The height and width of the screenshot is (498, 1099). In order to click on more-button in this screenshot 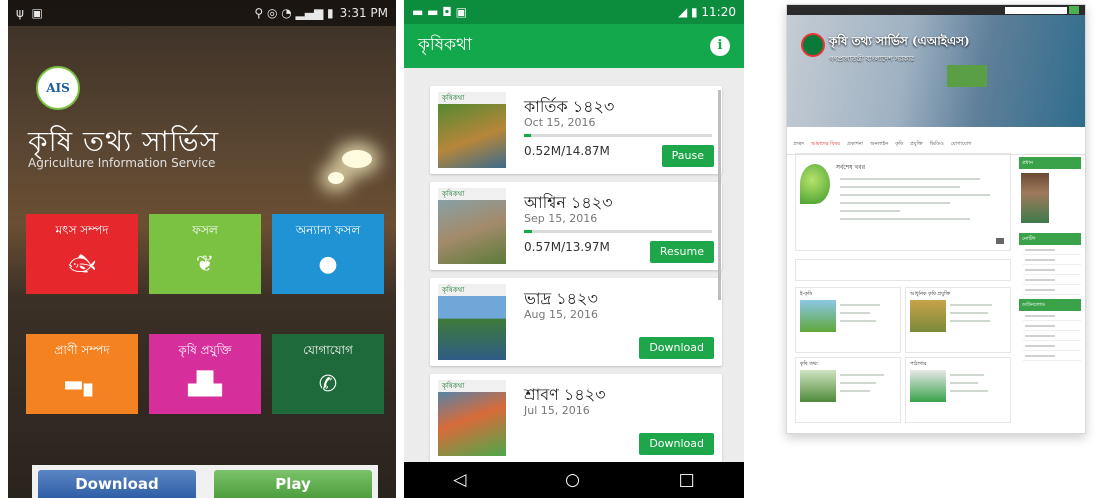, I will do `click(1000, 241)`.